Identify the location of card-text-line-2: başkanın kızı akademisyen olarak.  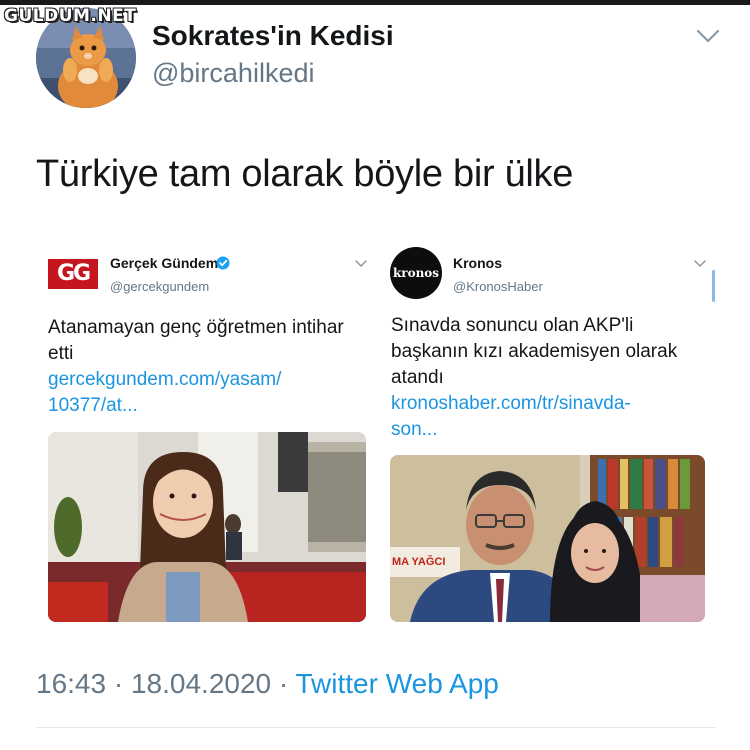
(534, 351).